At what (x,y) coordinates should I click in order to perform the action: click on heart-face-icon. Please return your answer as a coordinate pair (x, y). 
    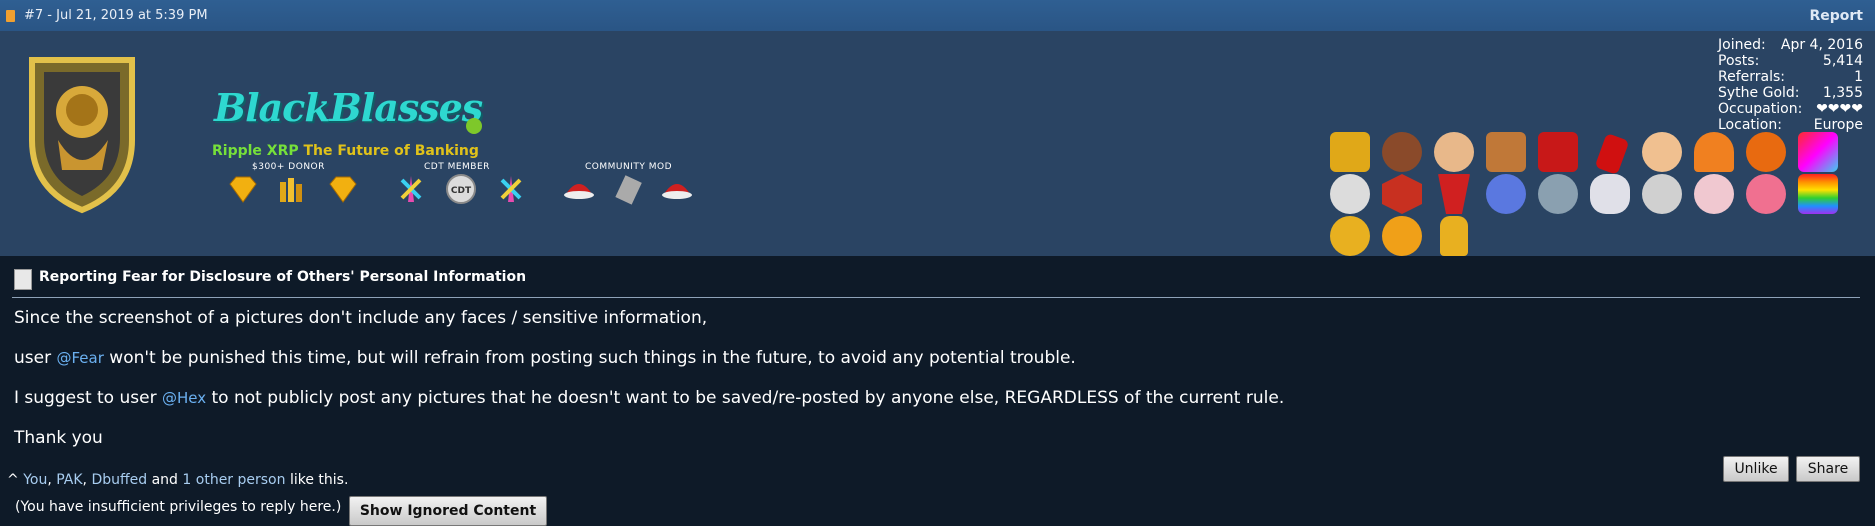
    Looking at the image, I should click on (1766, 194).